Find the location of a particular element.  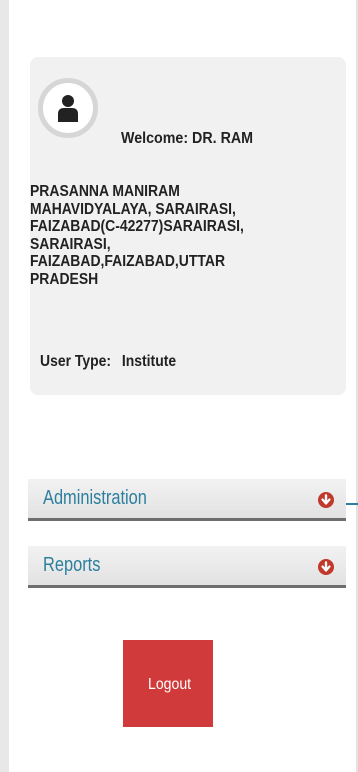

user-icon is located at coordinates (68, 108).